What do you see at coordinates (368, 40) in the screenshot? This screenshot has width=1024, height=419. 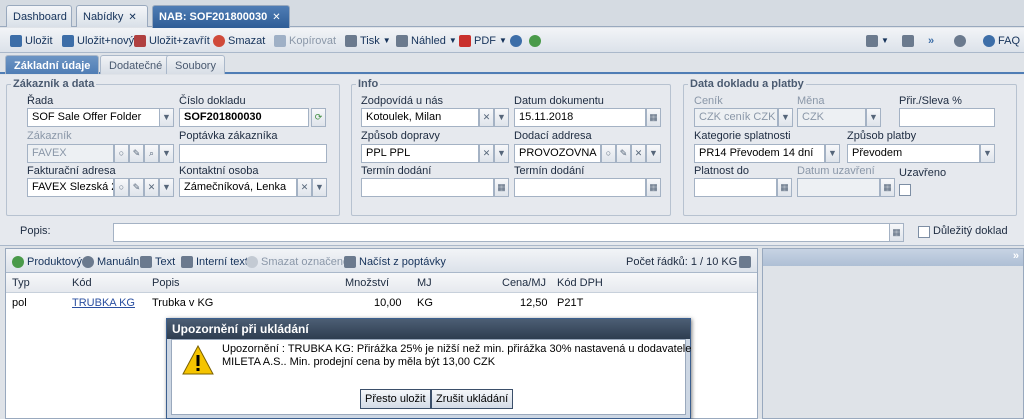 I see `print-button: Tisk ▼` at bounding box center [368, 40].